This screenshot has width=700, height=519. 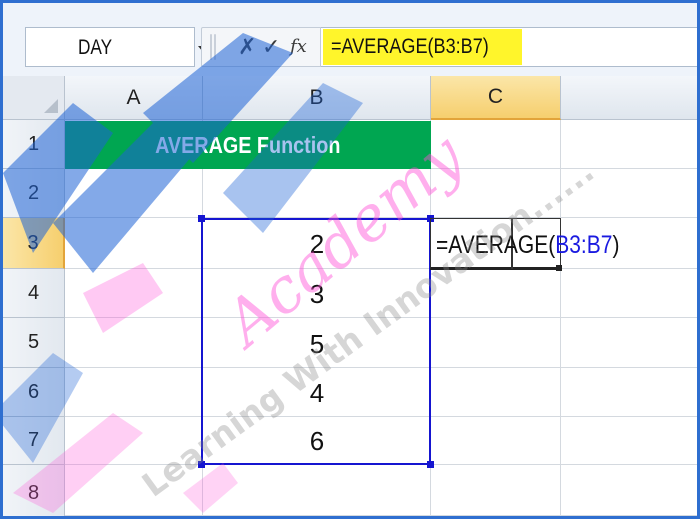 What do you see at coordinates (261, 47) in the screenshot?
I see `formula-buttons: ✗ ✓ fx` at bounding box center [261, 47].